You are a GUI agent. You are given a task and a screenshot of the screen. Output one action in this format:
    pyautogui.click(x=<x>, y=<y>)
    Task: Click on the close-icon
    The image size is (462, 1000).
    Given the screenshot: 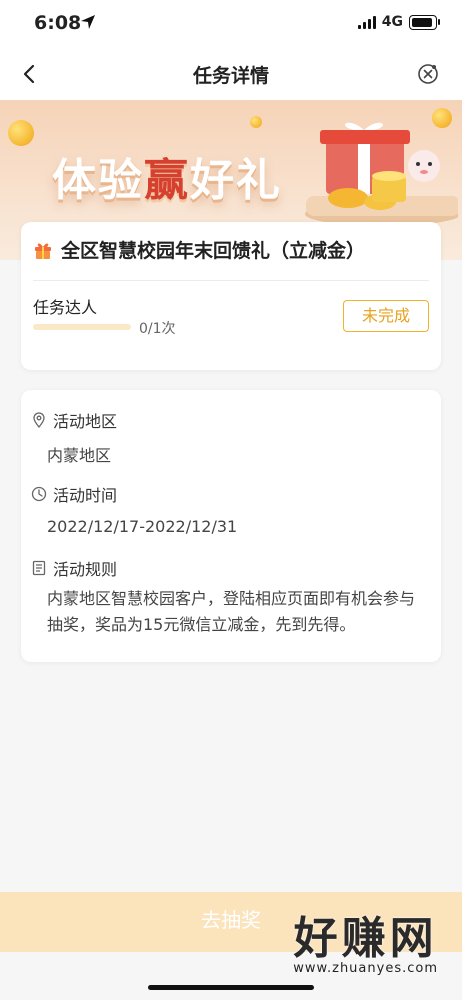 What is the action you would take?
    pyautogui.click(x=428, y=74)
    